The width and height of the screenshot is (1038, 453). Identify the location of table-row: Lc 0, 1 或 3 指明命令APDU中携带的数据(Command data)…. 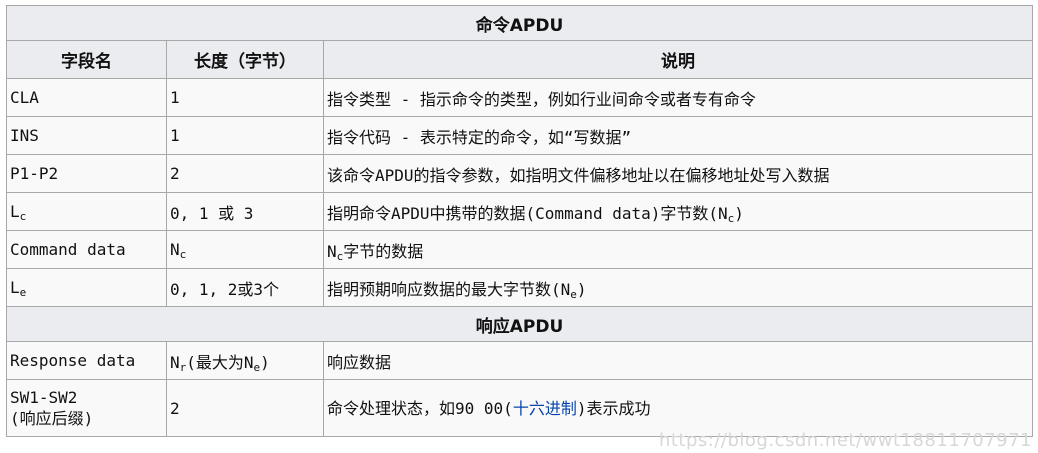
(519, 211).